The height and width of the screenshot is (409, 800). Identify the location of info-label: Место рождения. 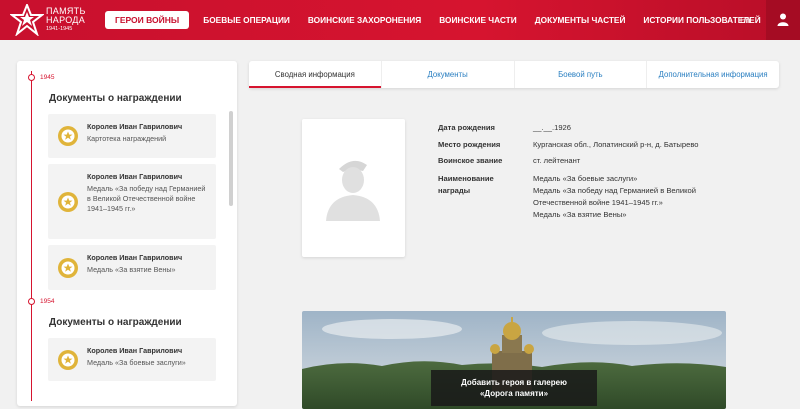
(469, 144).